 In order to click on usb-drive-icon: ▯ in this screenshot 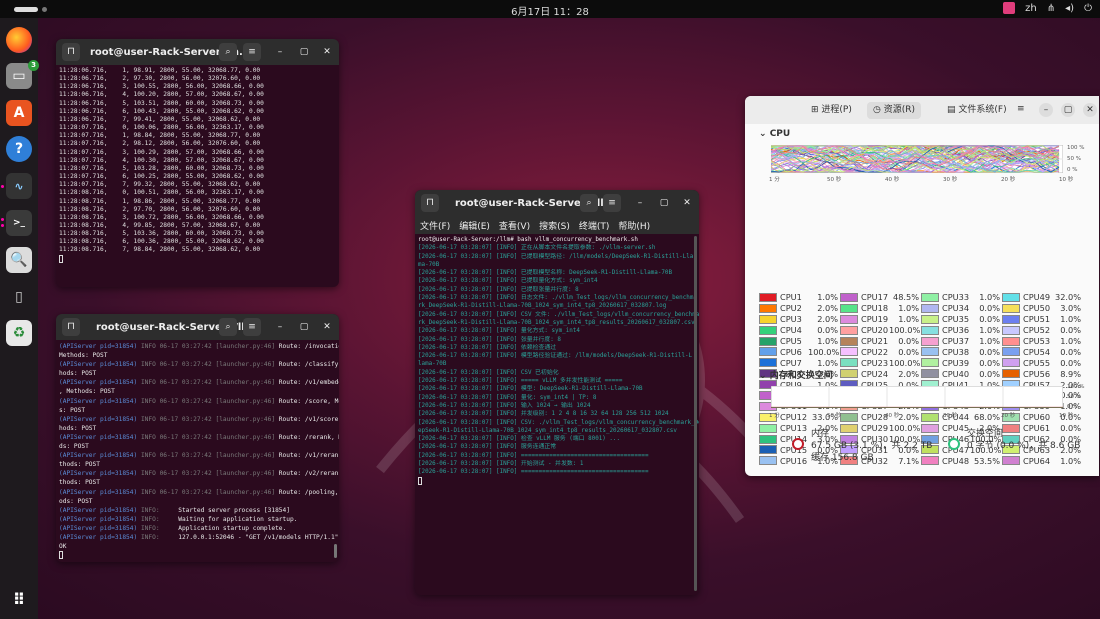, I will do `click(19, 297)`.